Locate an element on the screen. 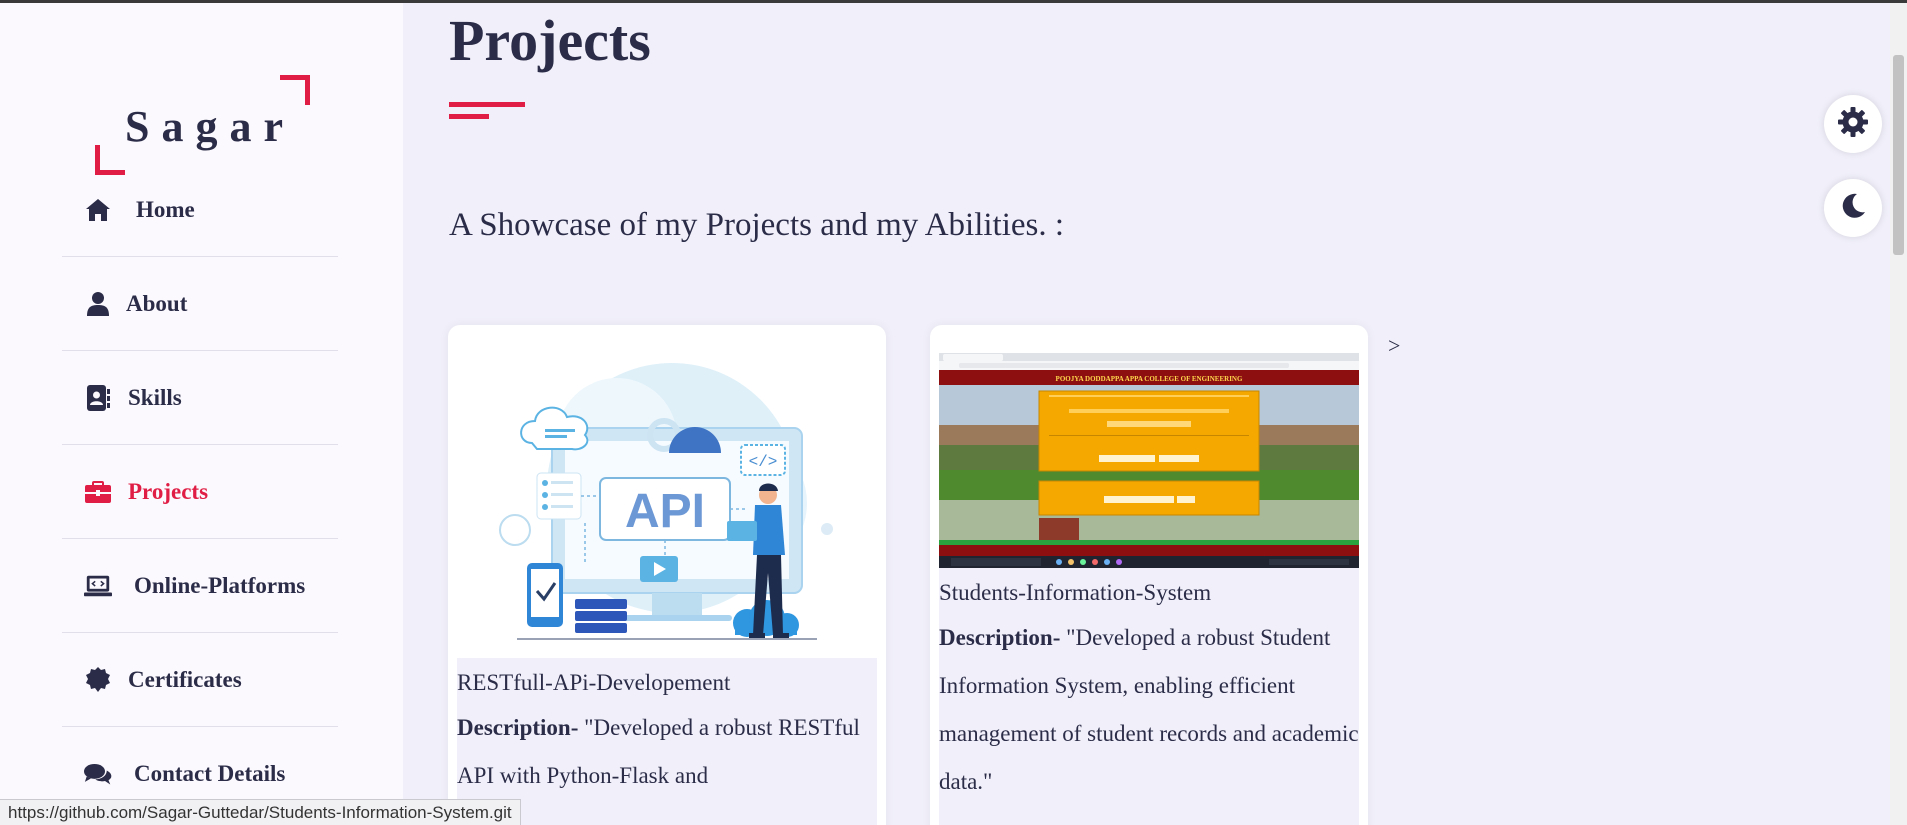 Image resolution: width=1907 pixels, height=825 pixels. title-underline is located at coordinates (487, 104).